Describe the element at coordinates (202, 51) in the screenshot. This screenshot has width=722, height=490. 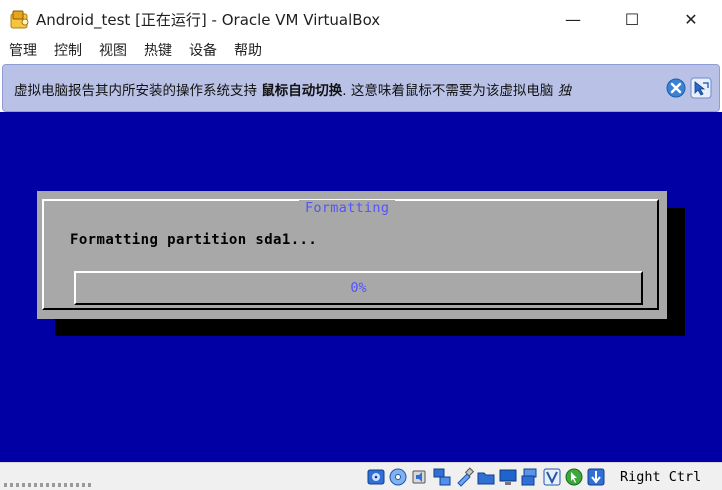
I see `menu-item-devices: 设备` at that location.